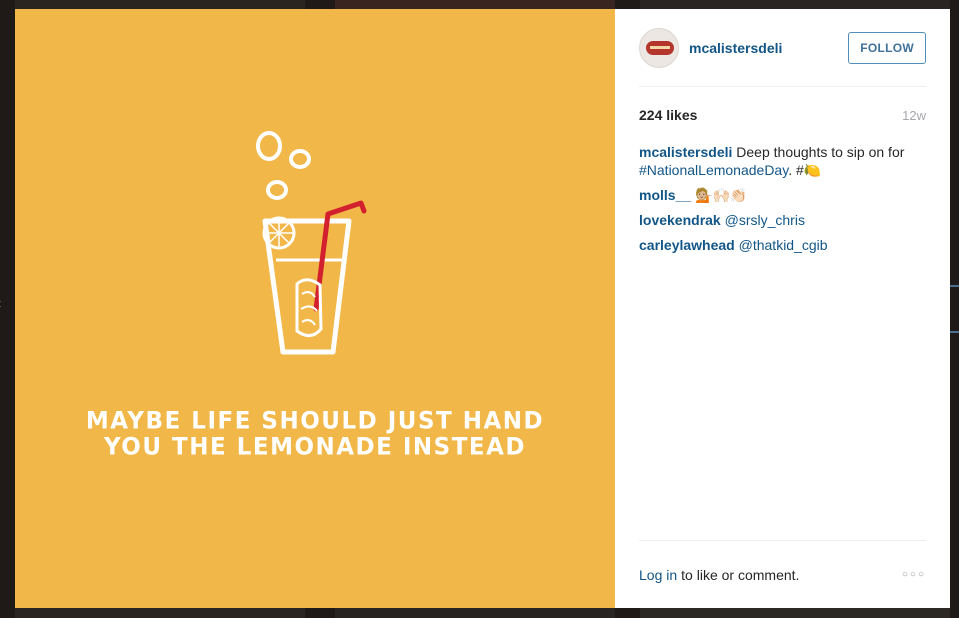 Image resolution: width=959 pixels, height=618 pixels. I want to click on comment-author: mcalistersdeli, so click(685, 152).